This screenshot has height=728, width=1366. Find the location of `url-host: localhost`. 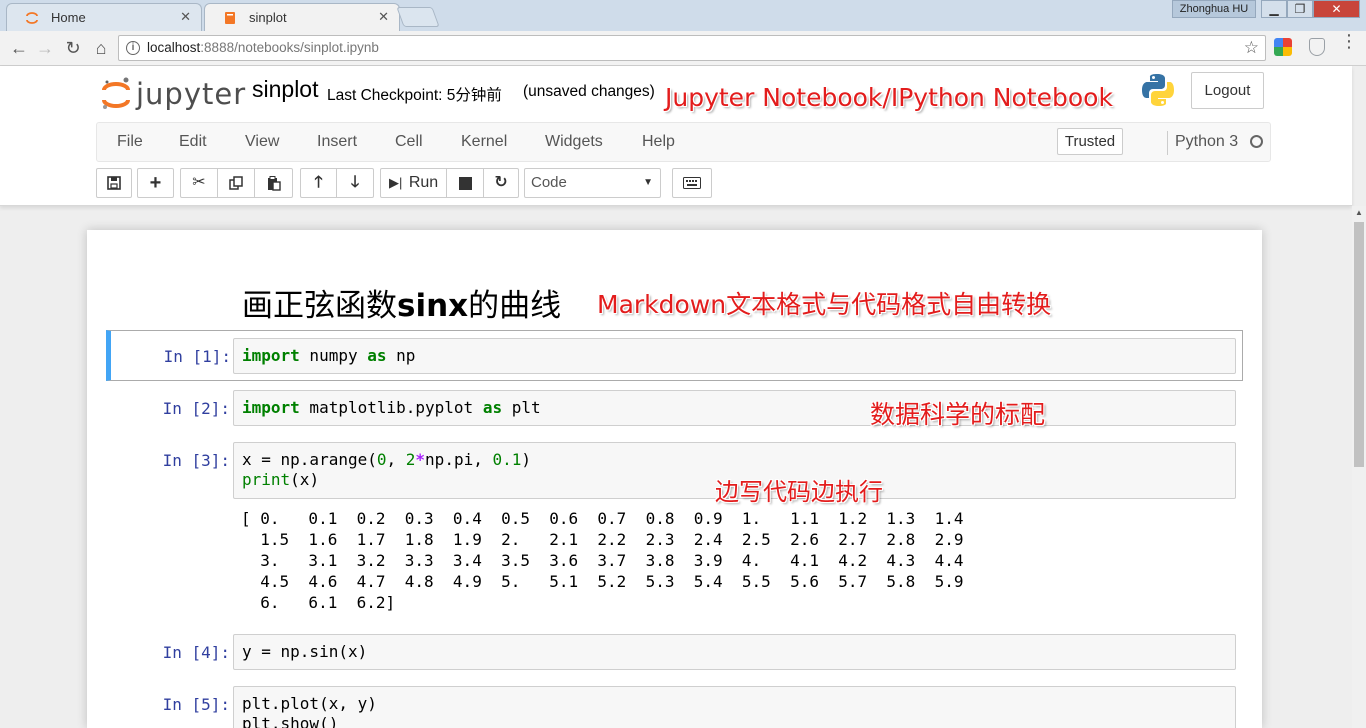

url-host: localhost is located at coordinates (174, 47).